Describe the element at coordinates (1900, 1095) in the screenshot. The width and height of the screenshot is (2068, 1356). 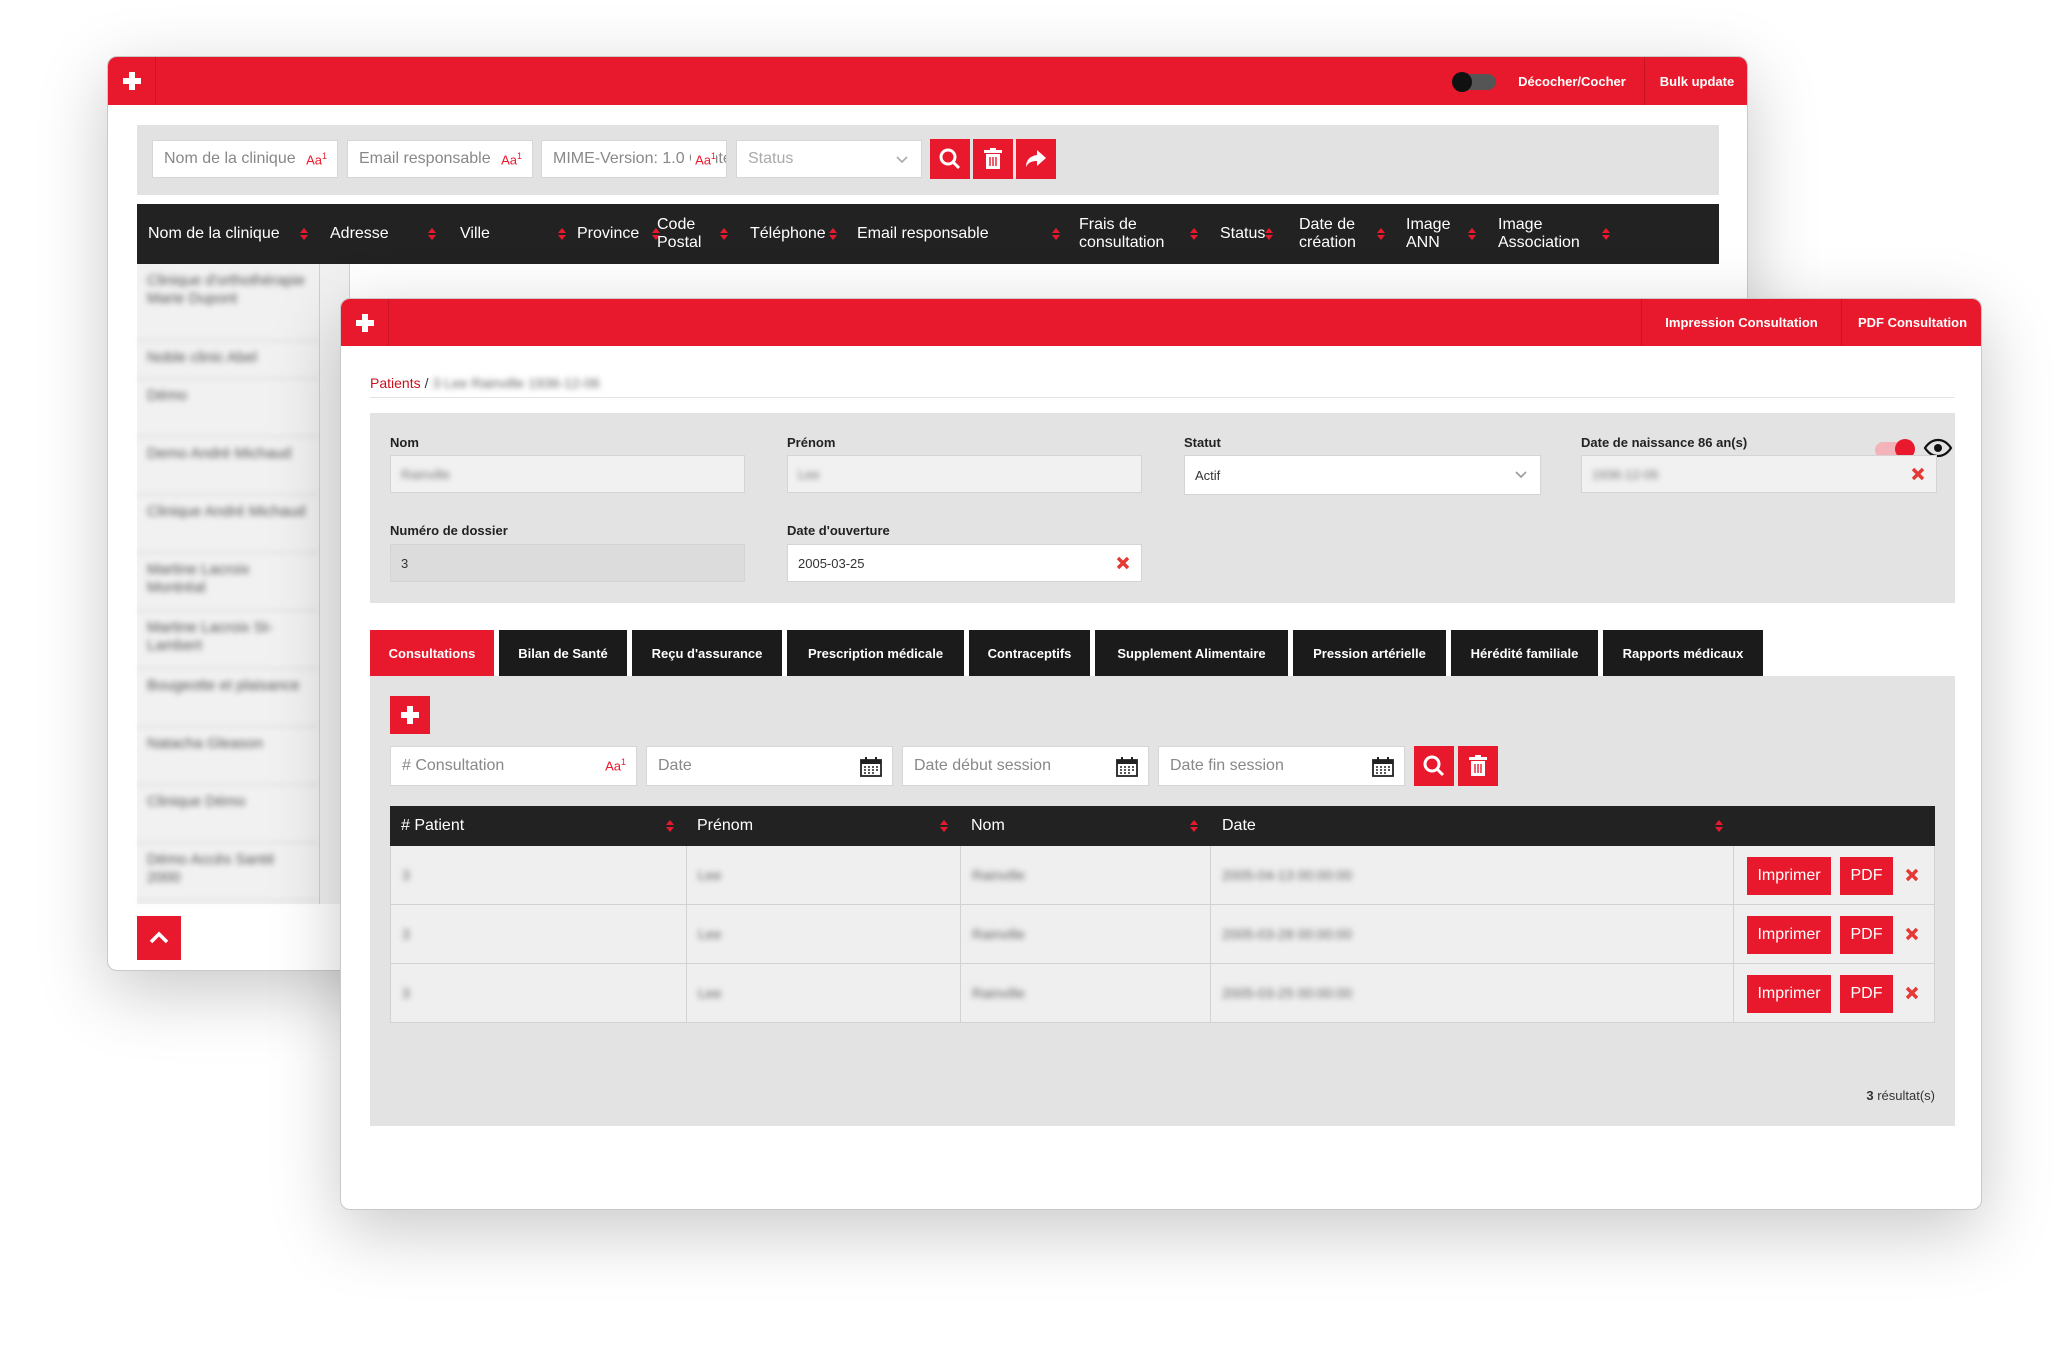
I see `results-count: 3 résultat(s)` at that location.